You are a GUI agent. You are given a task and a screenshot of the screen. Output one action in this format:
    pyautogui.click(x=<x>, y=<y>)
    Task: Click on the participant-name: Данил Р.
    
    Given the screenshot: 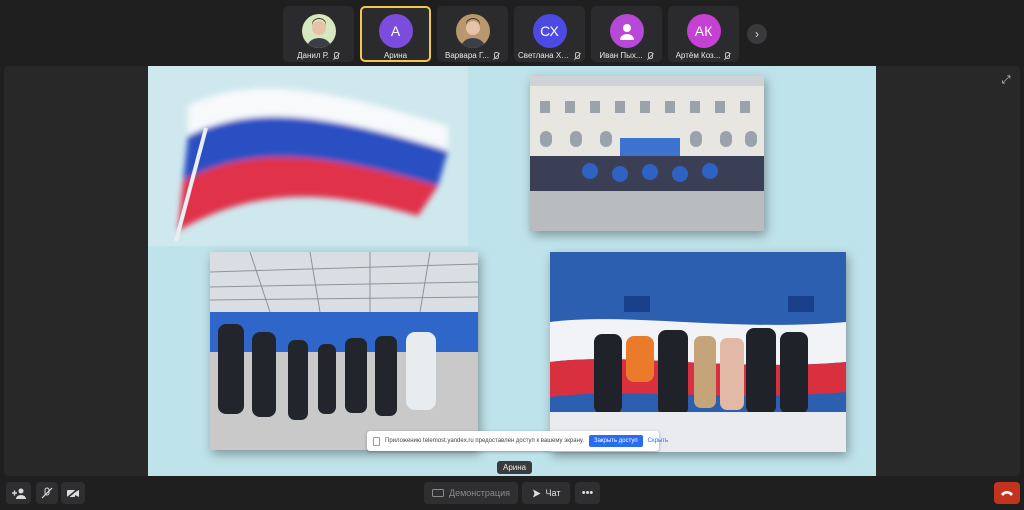 What is the action you would take?
    pyautogui.click(x=313, y=55)
    